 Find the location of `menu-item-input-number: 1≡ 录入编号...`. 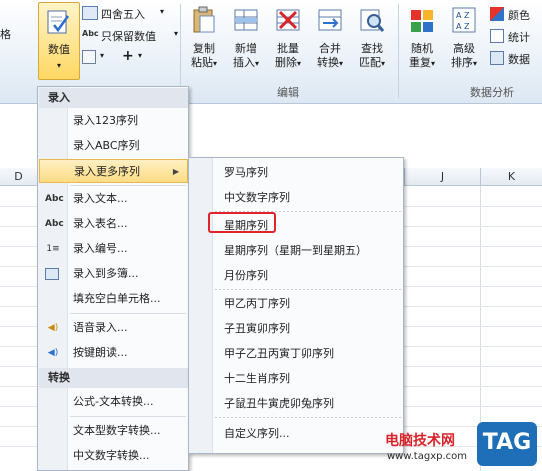

menu-item-input-number: 1≡ 录入编号... is located at coordinates (113, 249).